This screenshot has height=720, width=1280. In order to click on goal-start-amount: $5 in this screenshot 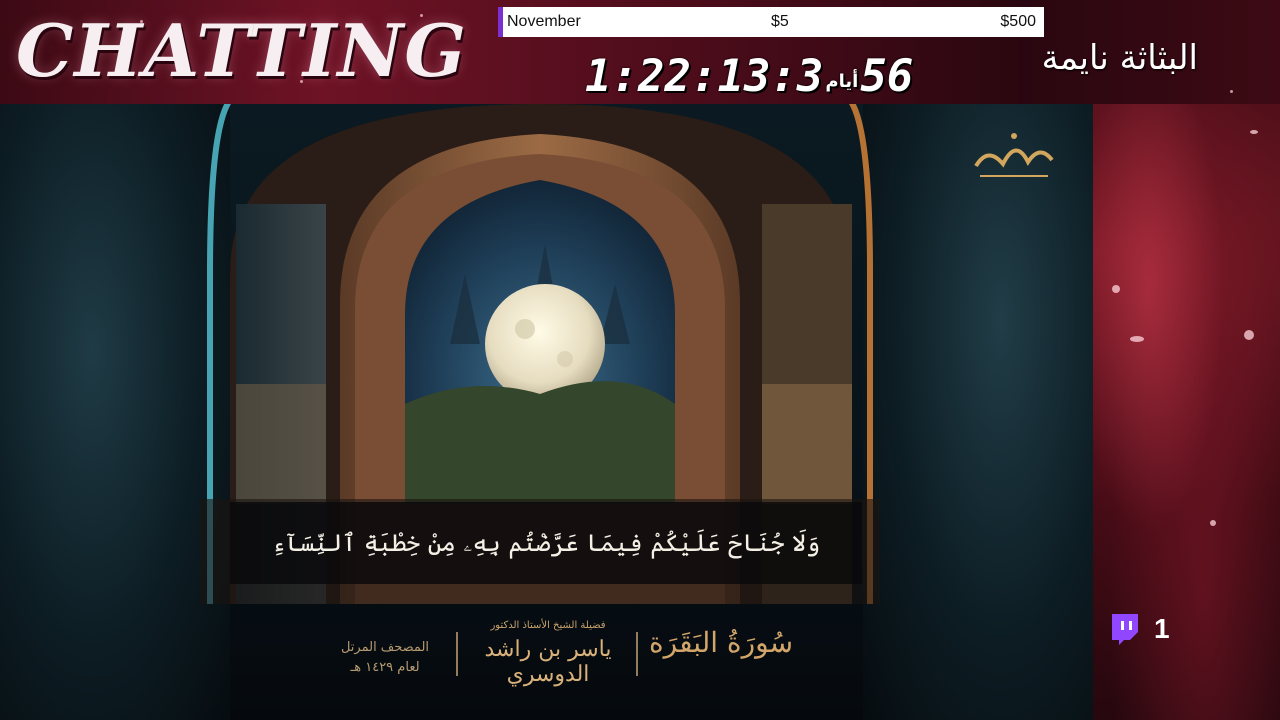, I will do `click(780, 21)`.